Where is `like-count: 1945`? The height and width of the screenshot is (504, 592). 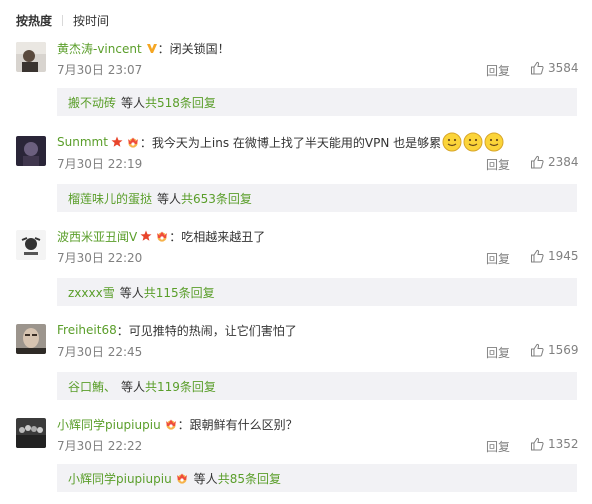 like-count: 1945 is located at coordinates (563, 256).